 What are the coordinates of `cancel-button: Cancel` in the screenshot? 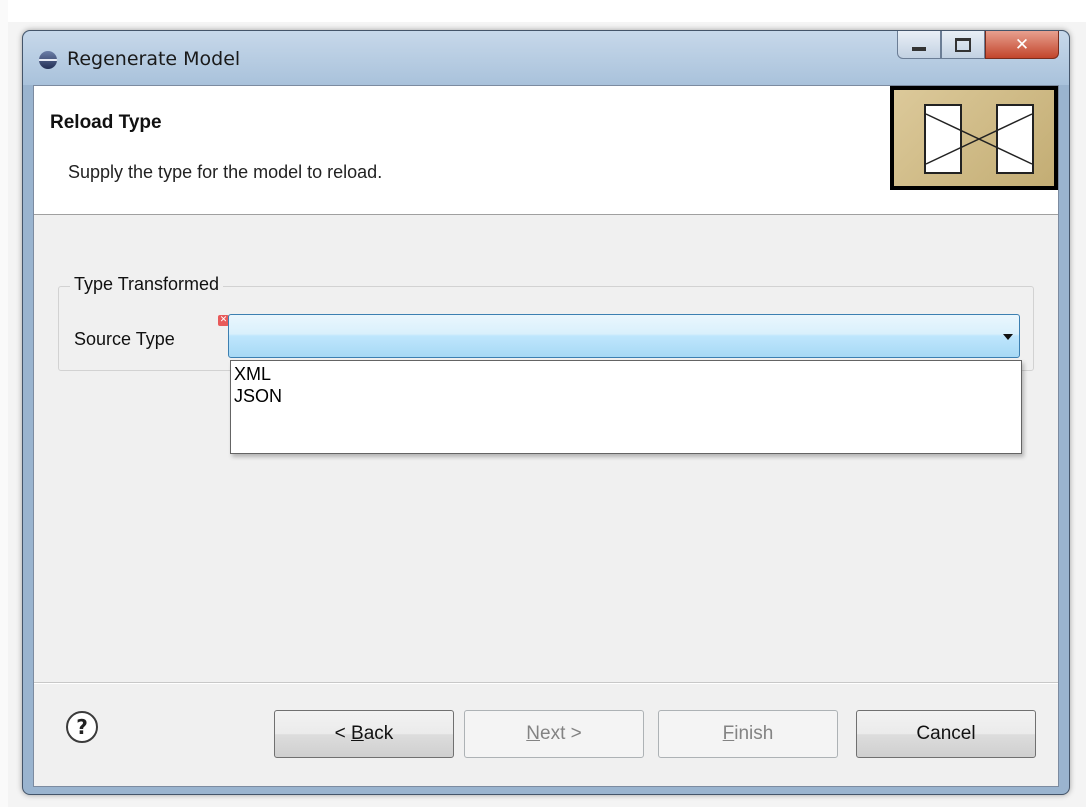 It's located at (946, 734).